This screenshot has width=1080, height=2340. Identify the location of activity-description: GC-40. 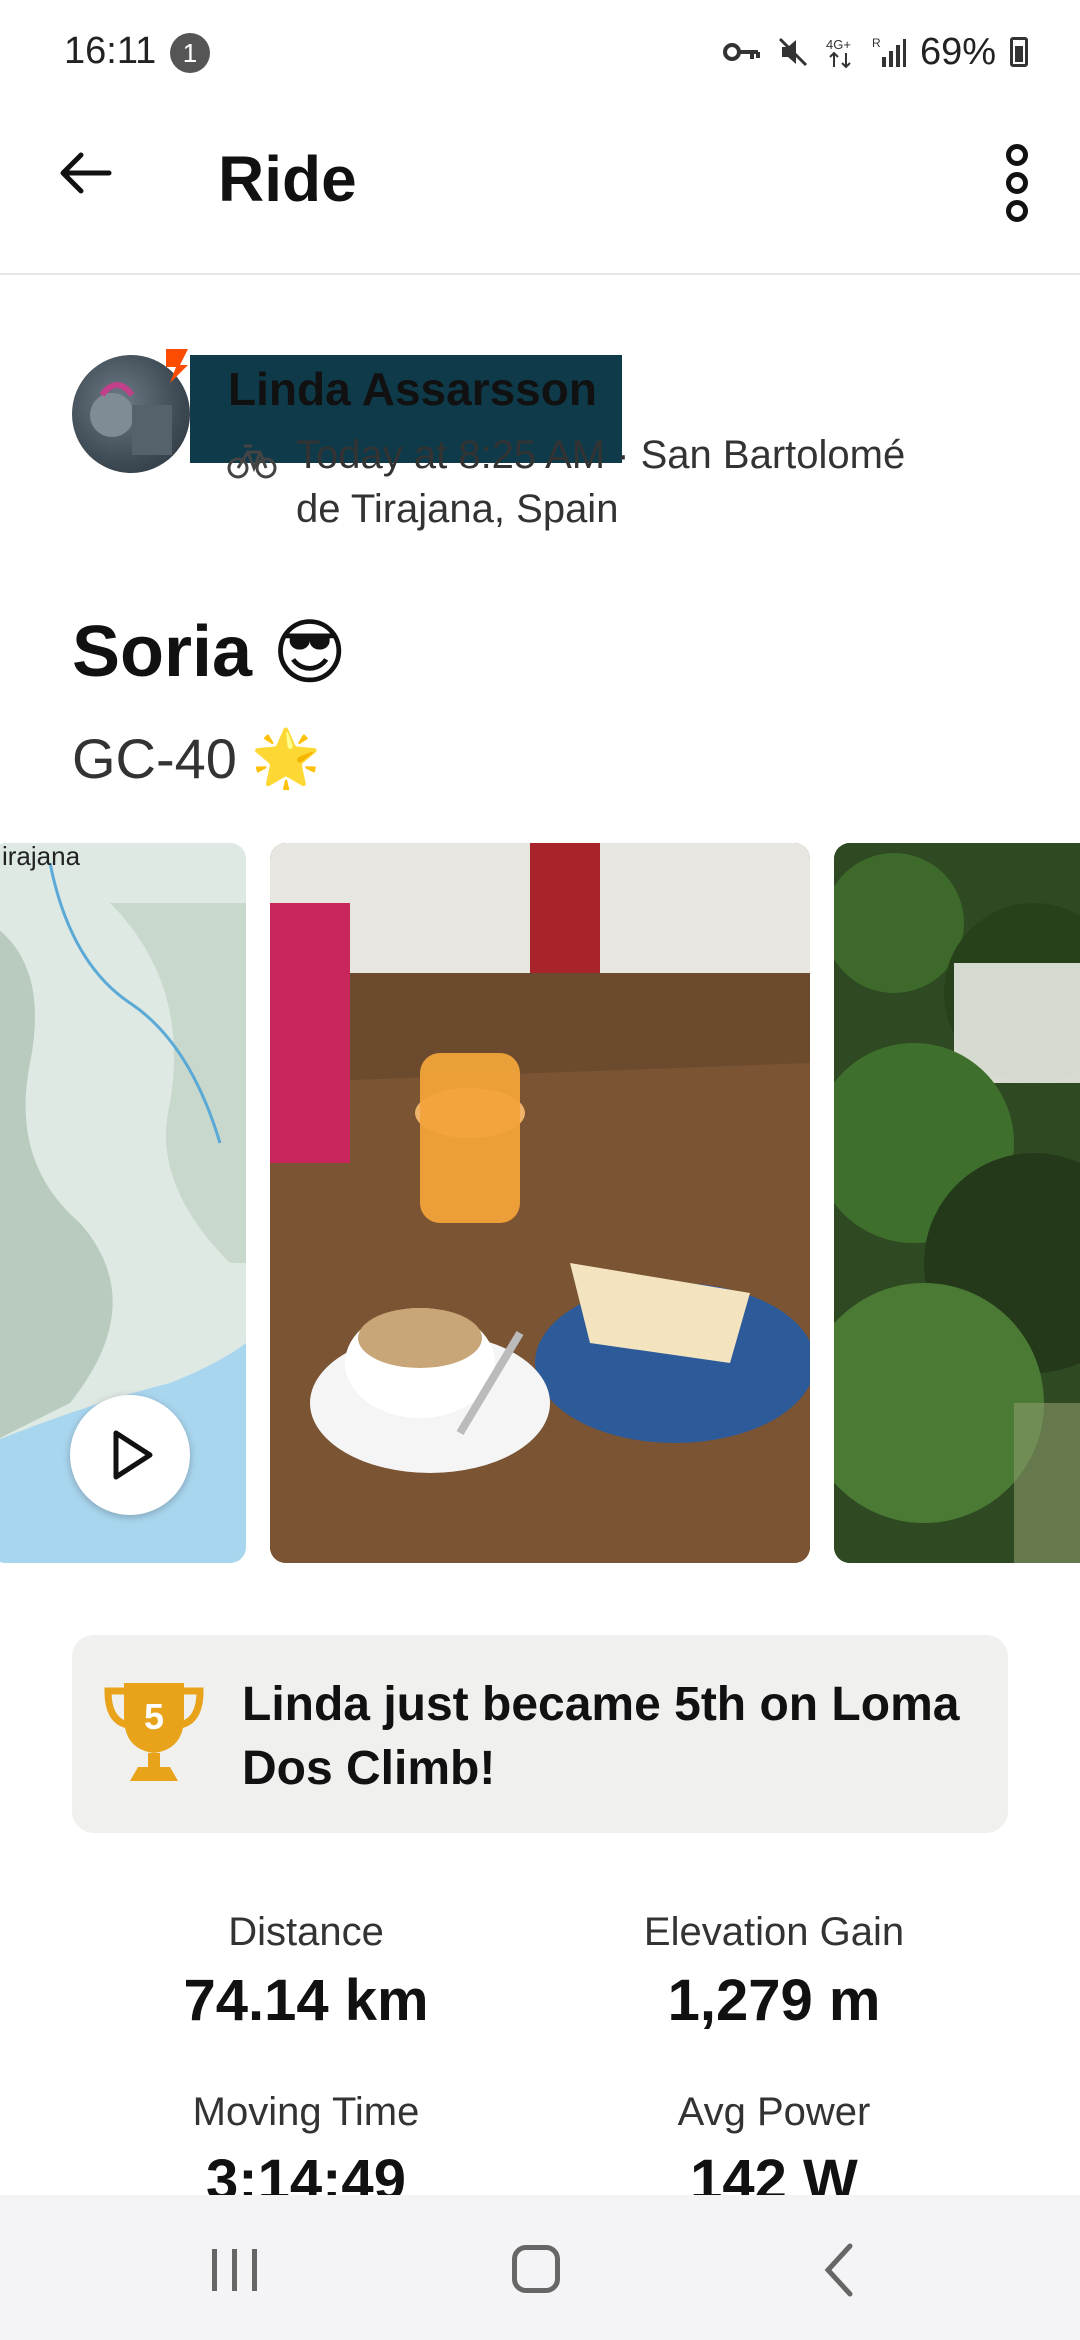
(154, 758).